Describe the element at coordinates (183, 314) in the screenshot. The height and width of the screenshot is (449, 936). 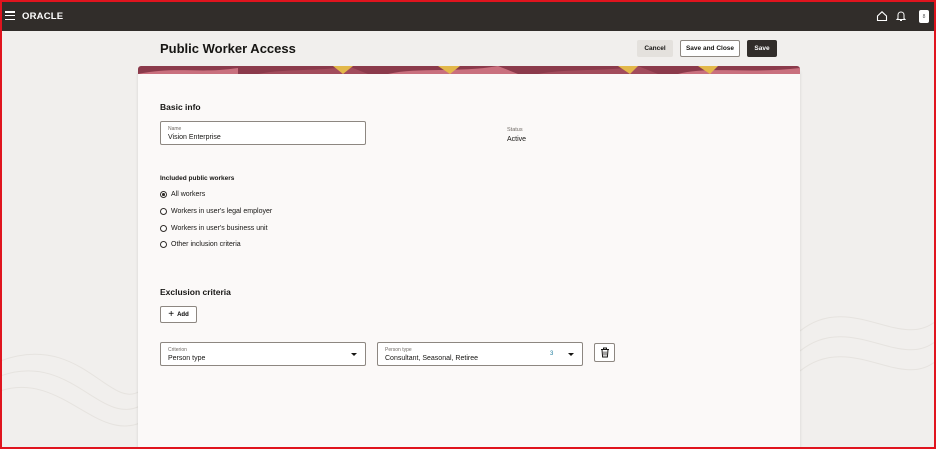
I see `add-button-label: Add` at that location.